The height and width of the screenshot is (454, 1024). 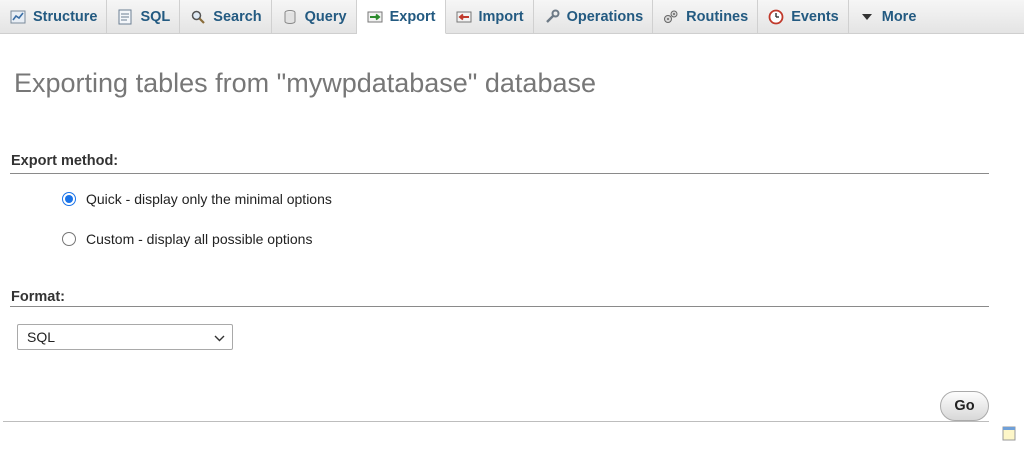 What do you see at coordinates (1009, 433) in the screenshot?
I see `console-icon` at bounding box center [1009, 433].